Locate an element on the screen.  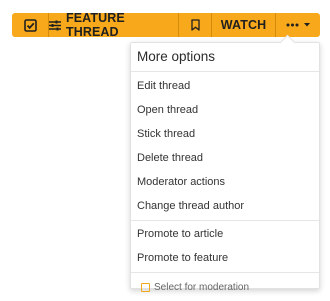
feature-thread-label: FEATURE THREAD is located at coordinates (95, 25).